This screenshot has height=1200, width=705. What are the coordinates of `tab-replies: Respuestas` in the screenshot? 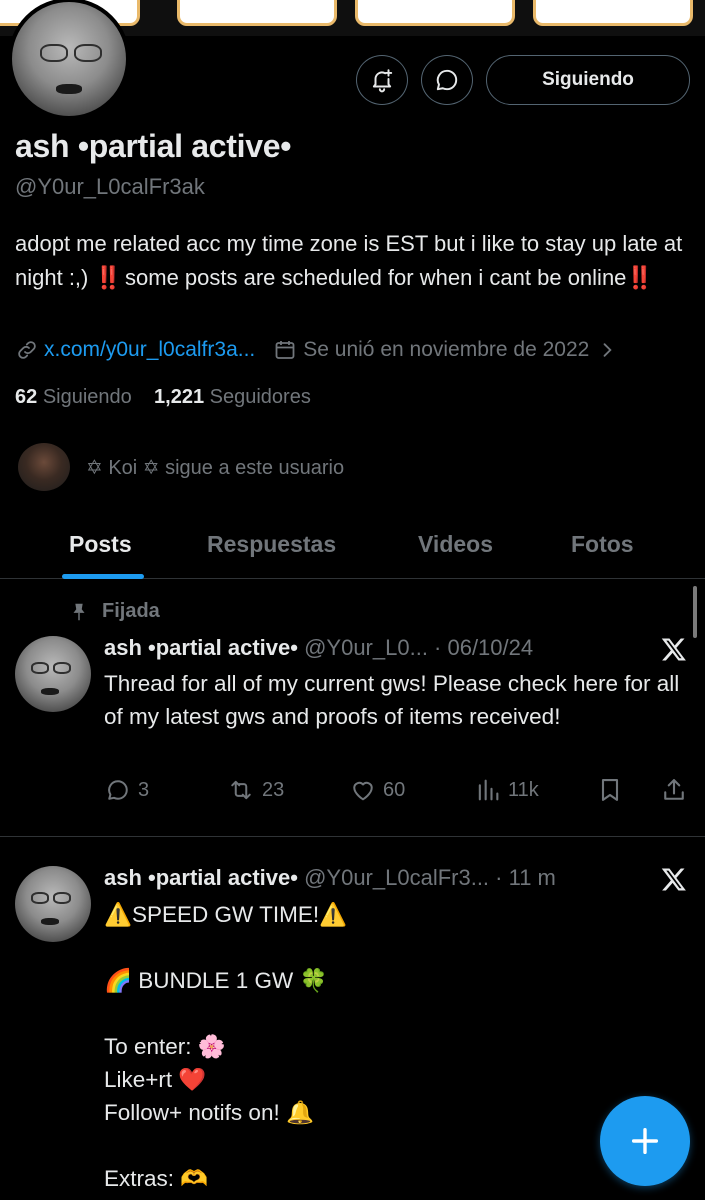 It's located at (271, 544).